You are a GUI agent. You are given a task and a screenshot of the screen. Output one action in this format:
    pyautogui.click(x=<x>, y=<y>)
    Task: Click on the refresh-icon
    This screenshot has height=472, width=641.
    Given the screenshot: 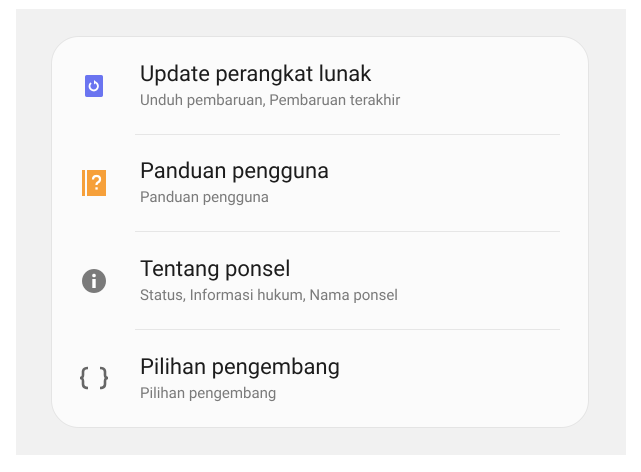 What is the action you would take?
    pyautogui.click(x=93, y=85)
    